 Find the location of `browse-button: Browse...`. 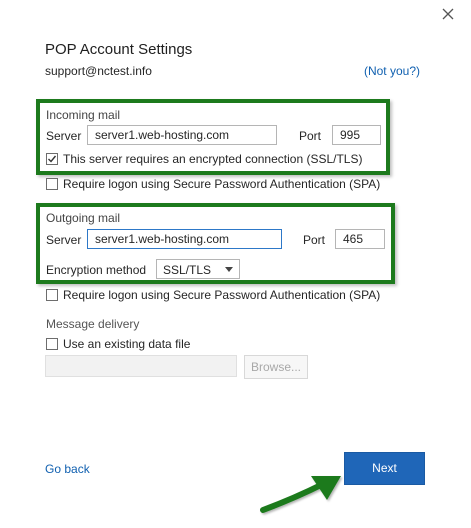

browse-button: Browse... is located at coordinates (276, 367).